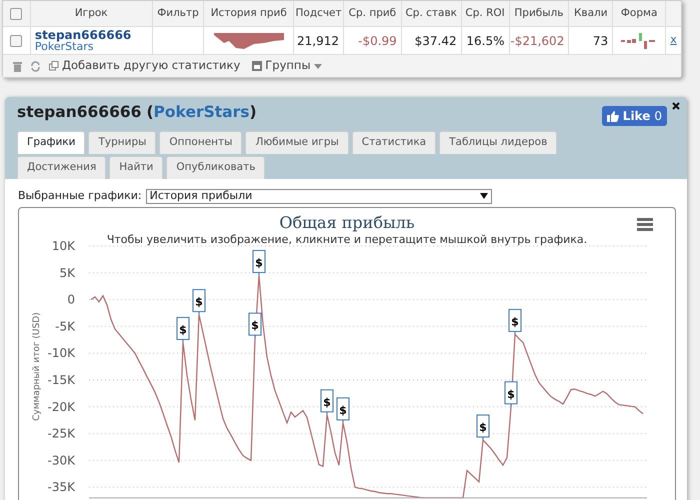 The height and width of the screenshot is (500, 700). Describe the element at coordinates (591, 40) in the screenshot. I see `table-cell: 73` at that location.